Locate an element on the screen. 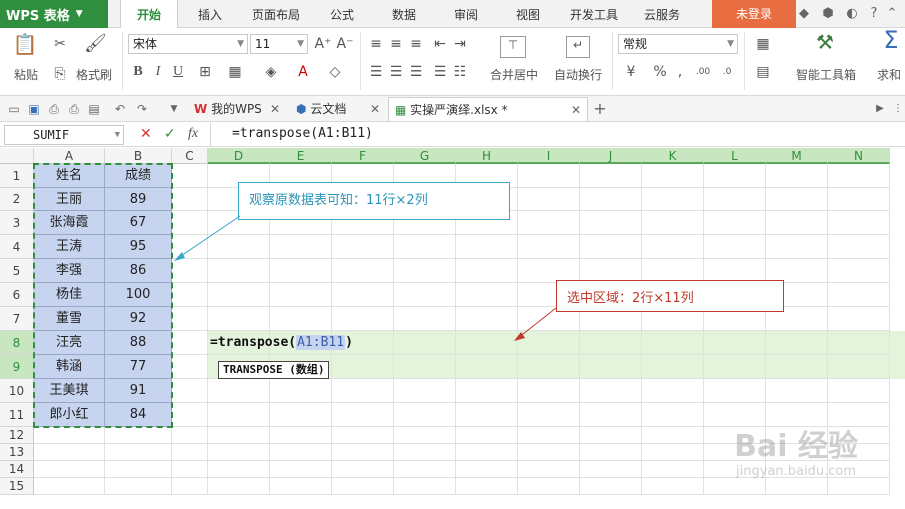  print-preview-icon: ⎙ is located at coordinates (54, 109).